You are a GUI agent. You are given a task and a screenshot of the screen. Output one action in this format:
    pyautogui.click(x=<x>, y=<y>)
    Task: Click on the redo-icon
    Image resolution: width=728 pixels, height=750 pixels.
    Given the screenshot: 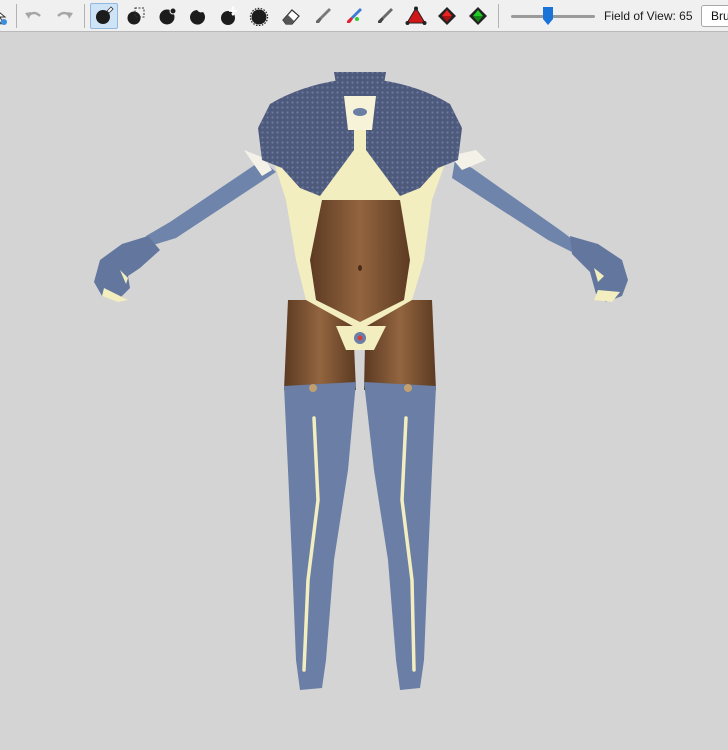 What is the action you would take?
    pyautogui.click(x=65, y=15)
    